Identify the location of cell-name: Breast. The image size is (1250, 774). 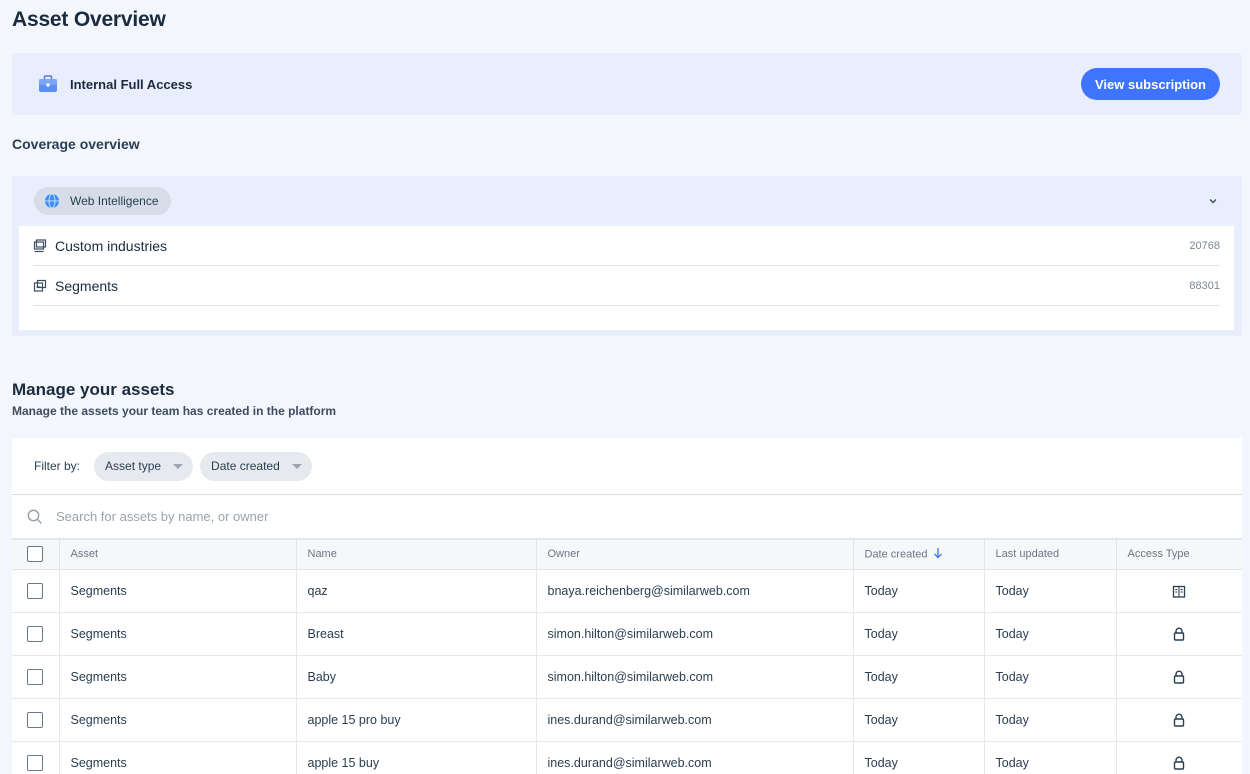
(416, 634).